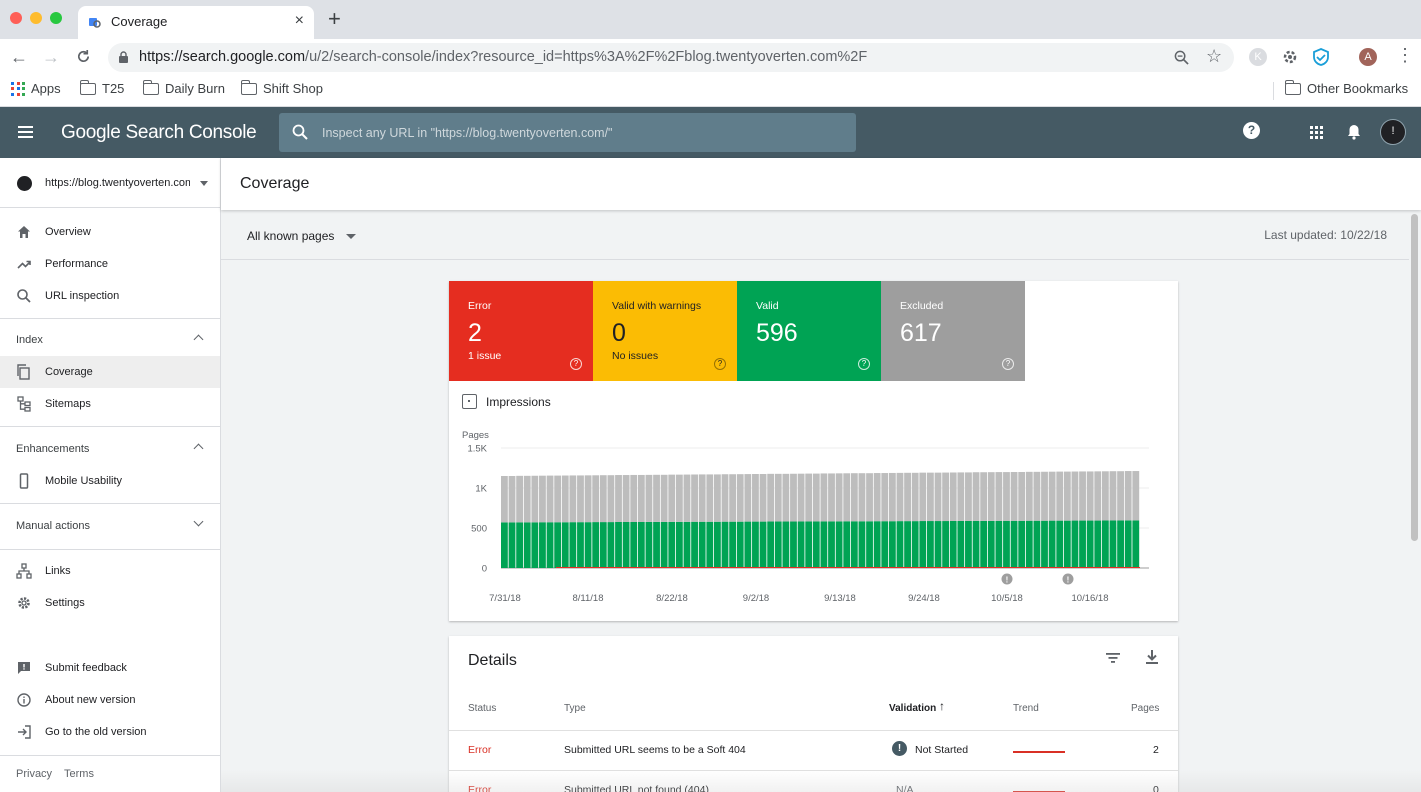 This screenshot has height=792, width=1421. Describe the element at coordinates (110, 526) in the screenshot. I see `section-manual-actions: Manual actions` at that location.